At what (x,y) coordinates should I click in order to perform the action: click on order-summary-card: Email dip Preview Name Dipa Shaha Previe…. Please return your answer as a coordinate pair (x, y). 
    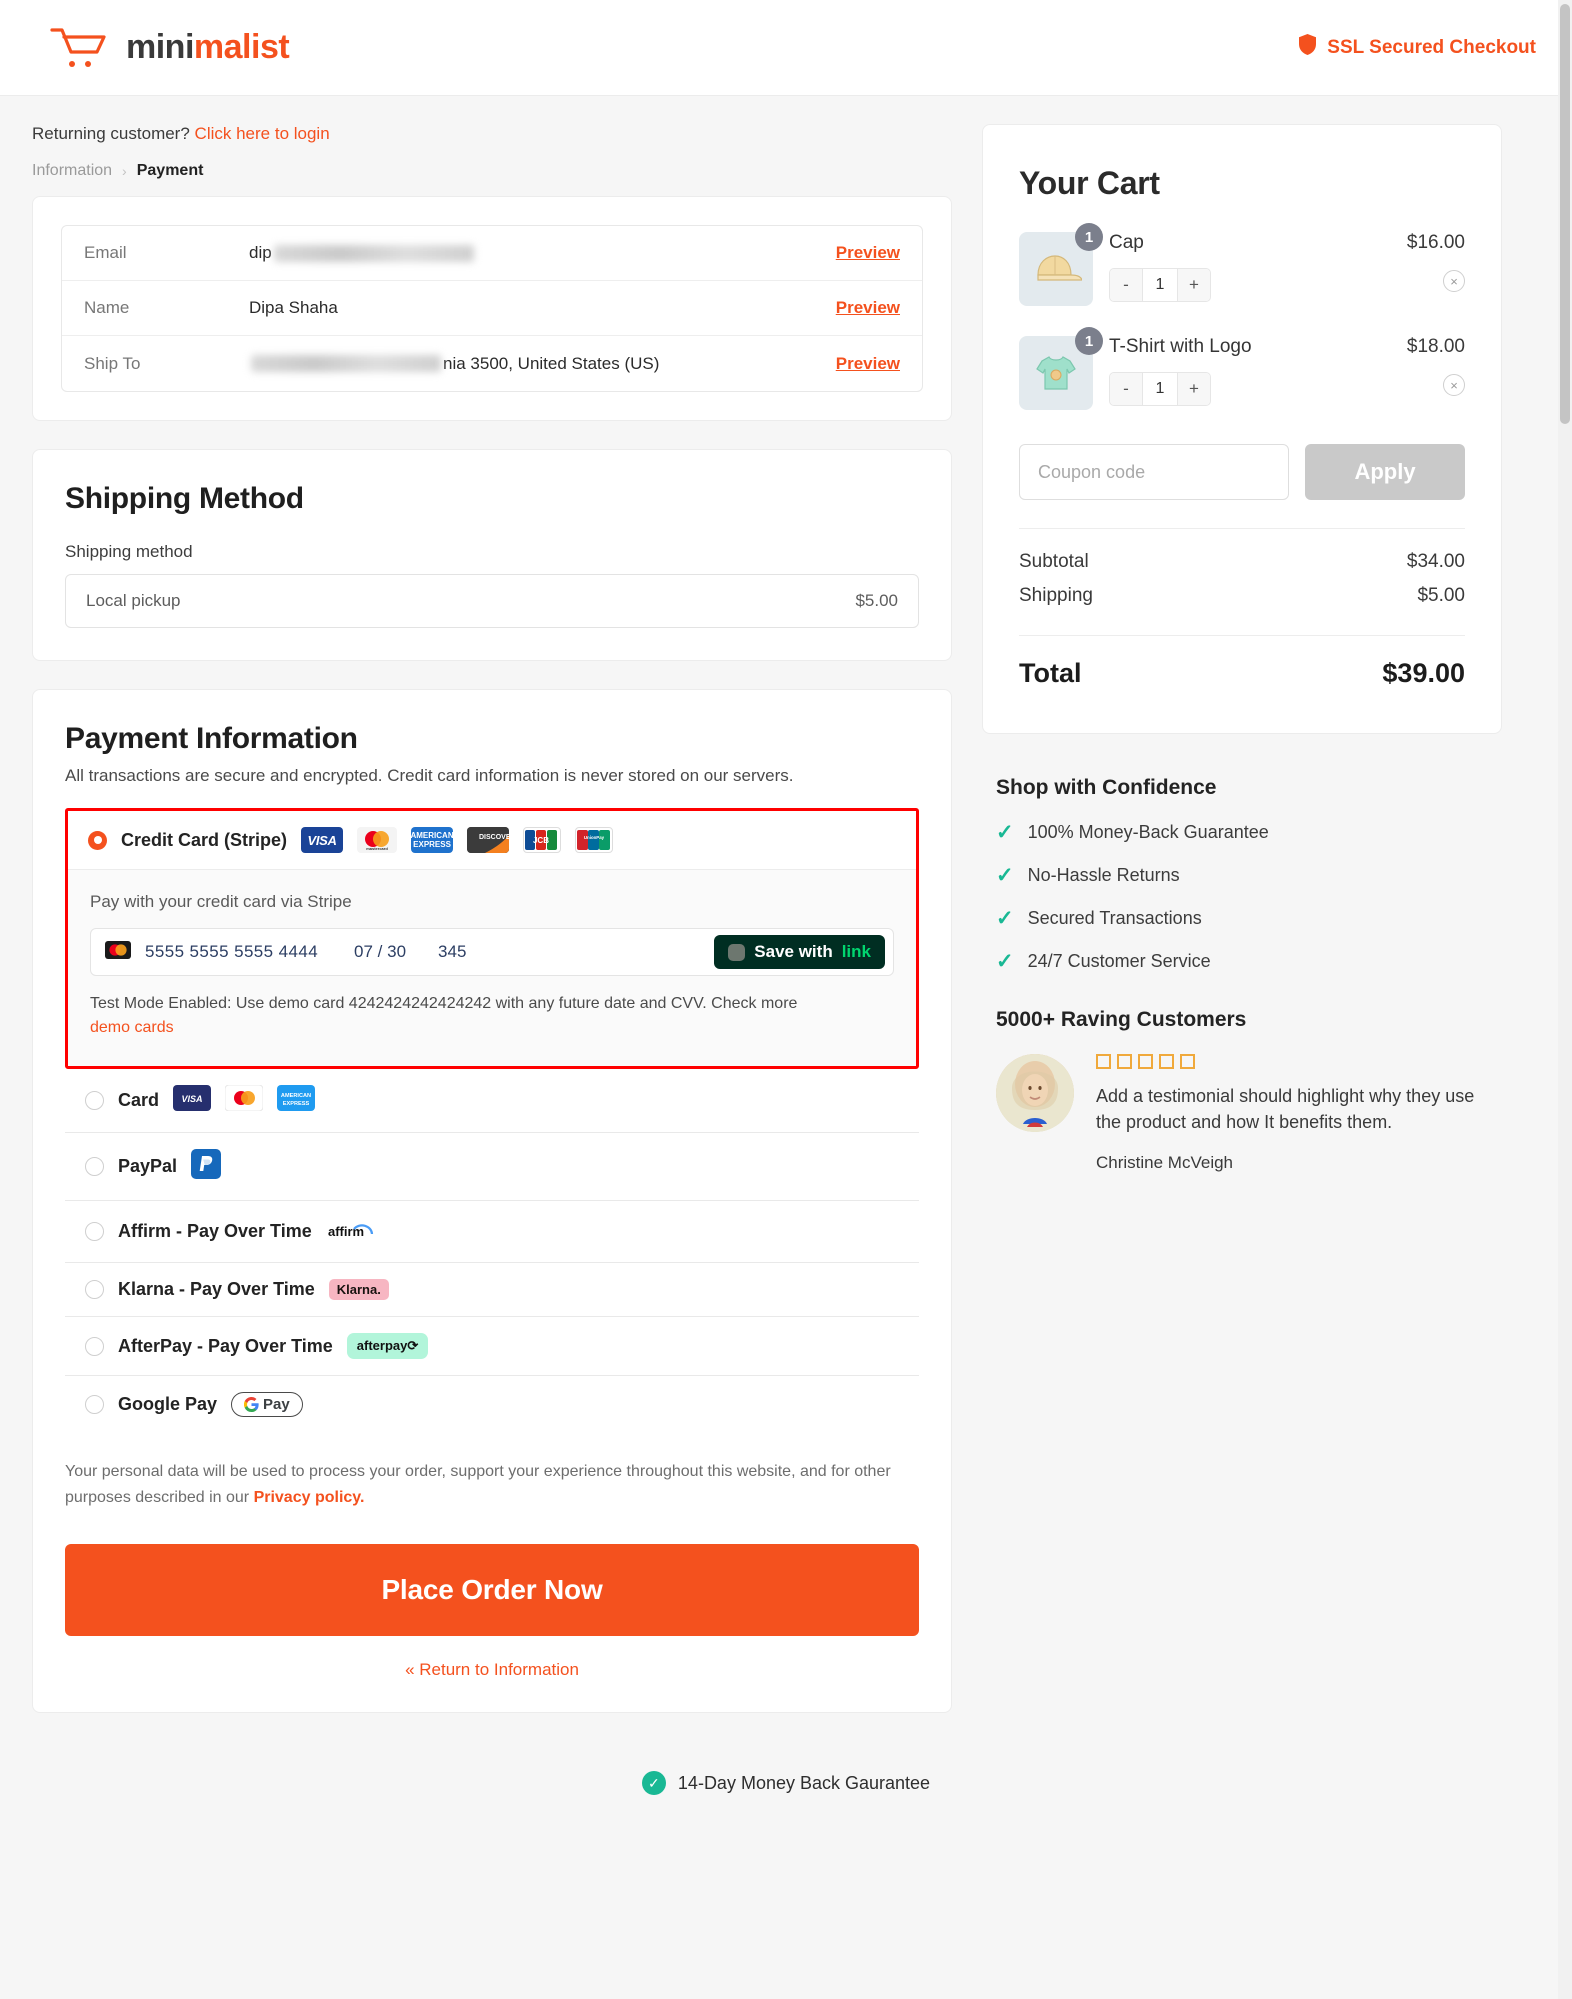
    Looking at the image, I should click on (492, 308).